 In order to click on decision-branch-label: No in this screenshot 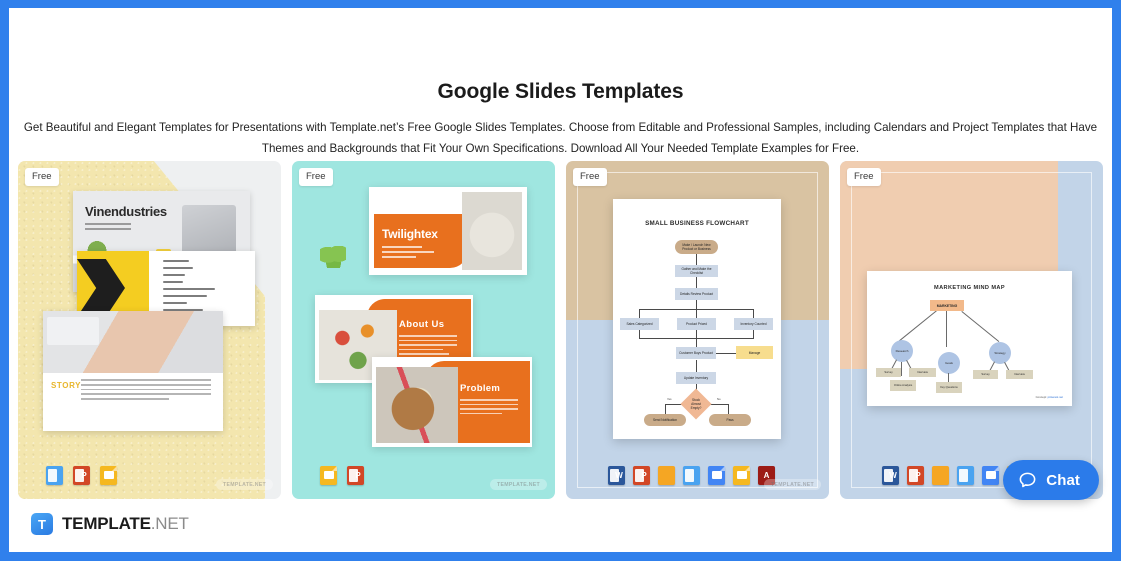, I will do `click(719, 399)`.